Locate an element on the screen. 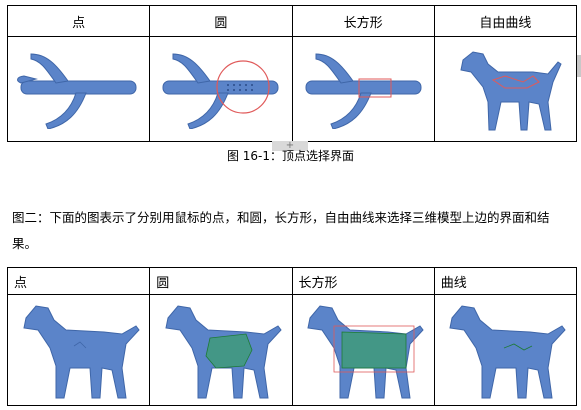 The image size is (581, 410). dog-rectangle-result-image is located at coordinates (365, 351).